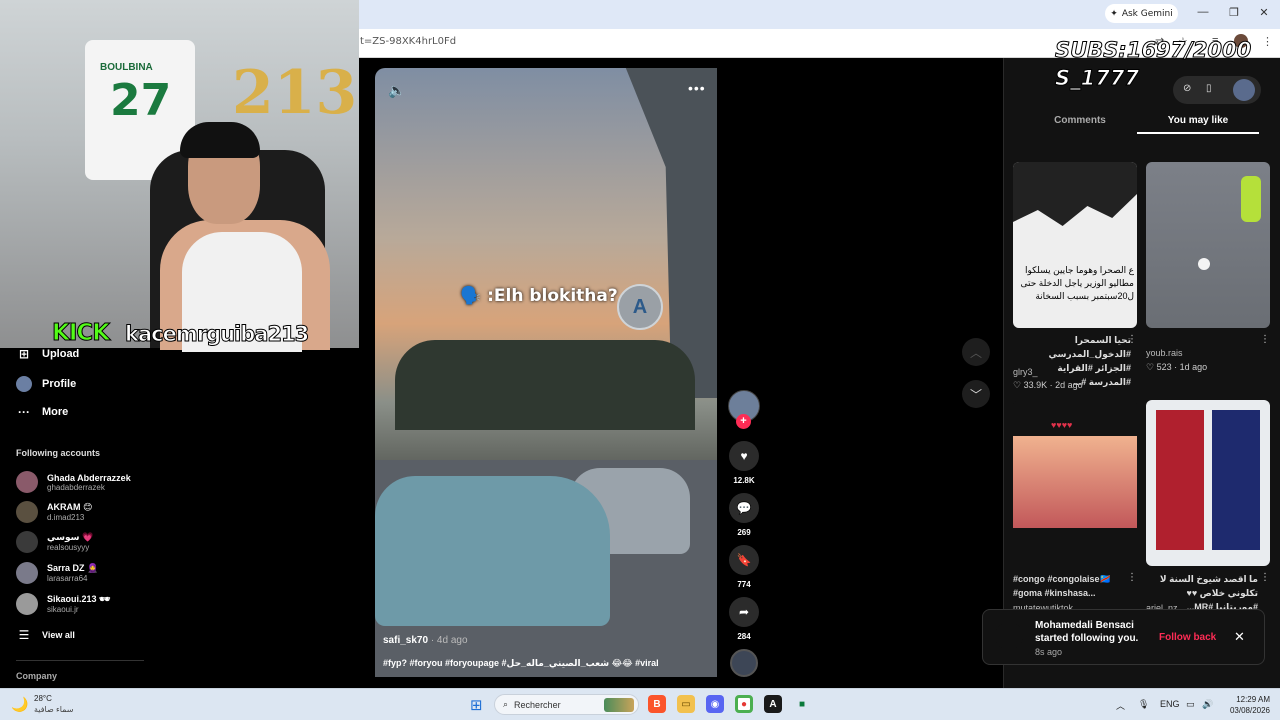  Describe the element at coordinates (1264, 12) in the screenshot. I see `close-window-icon: ✕` at that location.